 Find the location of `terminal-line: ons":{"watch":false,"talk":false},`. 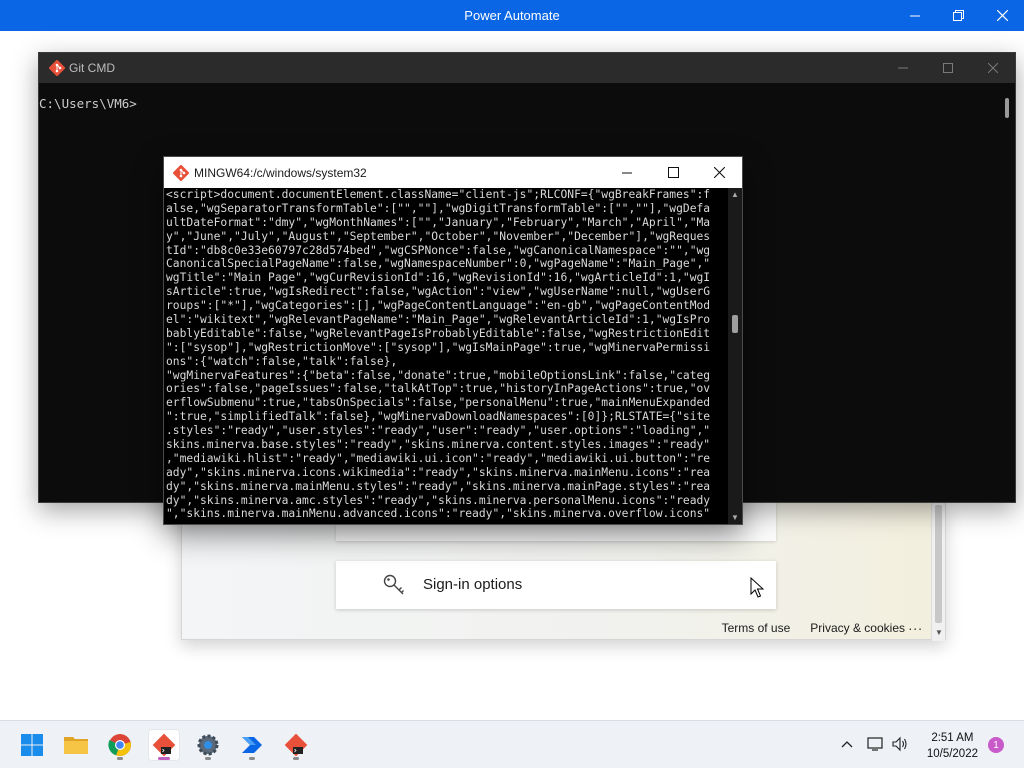

terminal-line: ons":{"watch":false,"talk":false}, is located at coordinates (282, 361).